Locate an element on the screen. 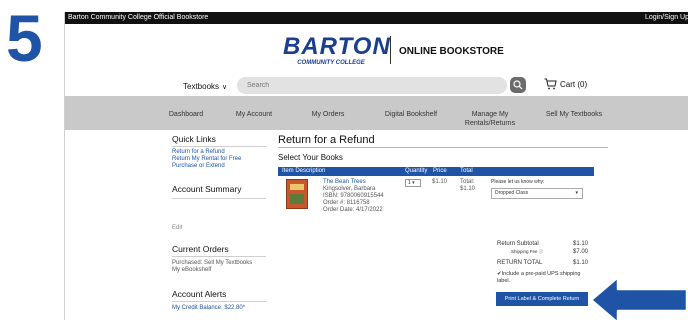 This screenshot has width=688, height=320. nav-digital-bookshelf: Digital Bookshelf is located at coordinates (411, 115).